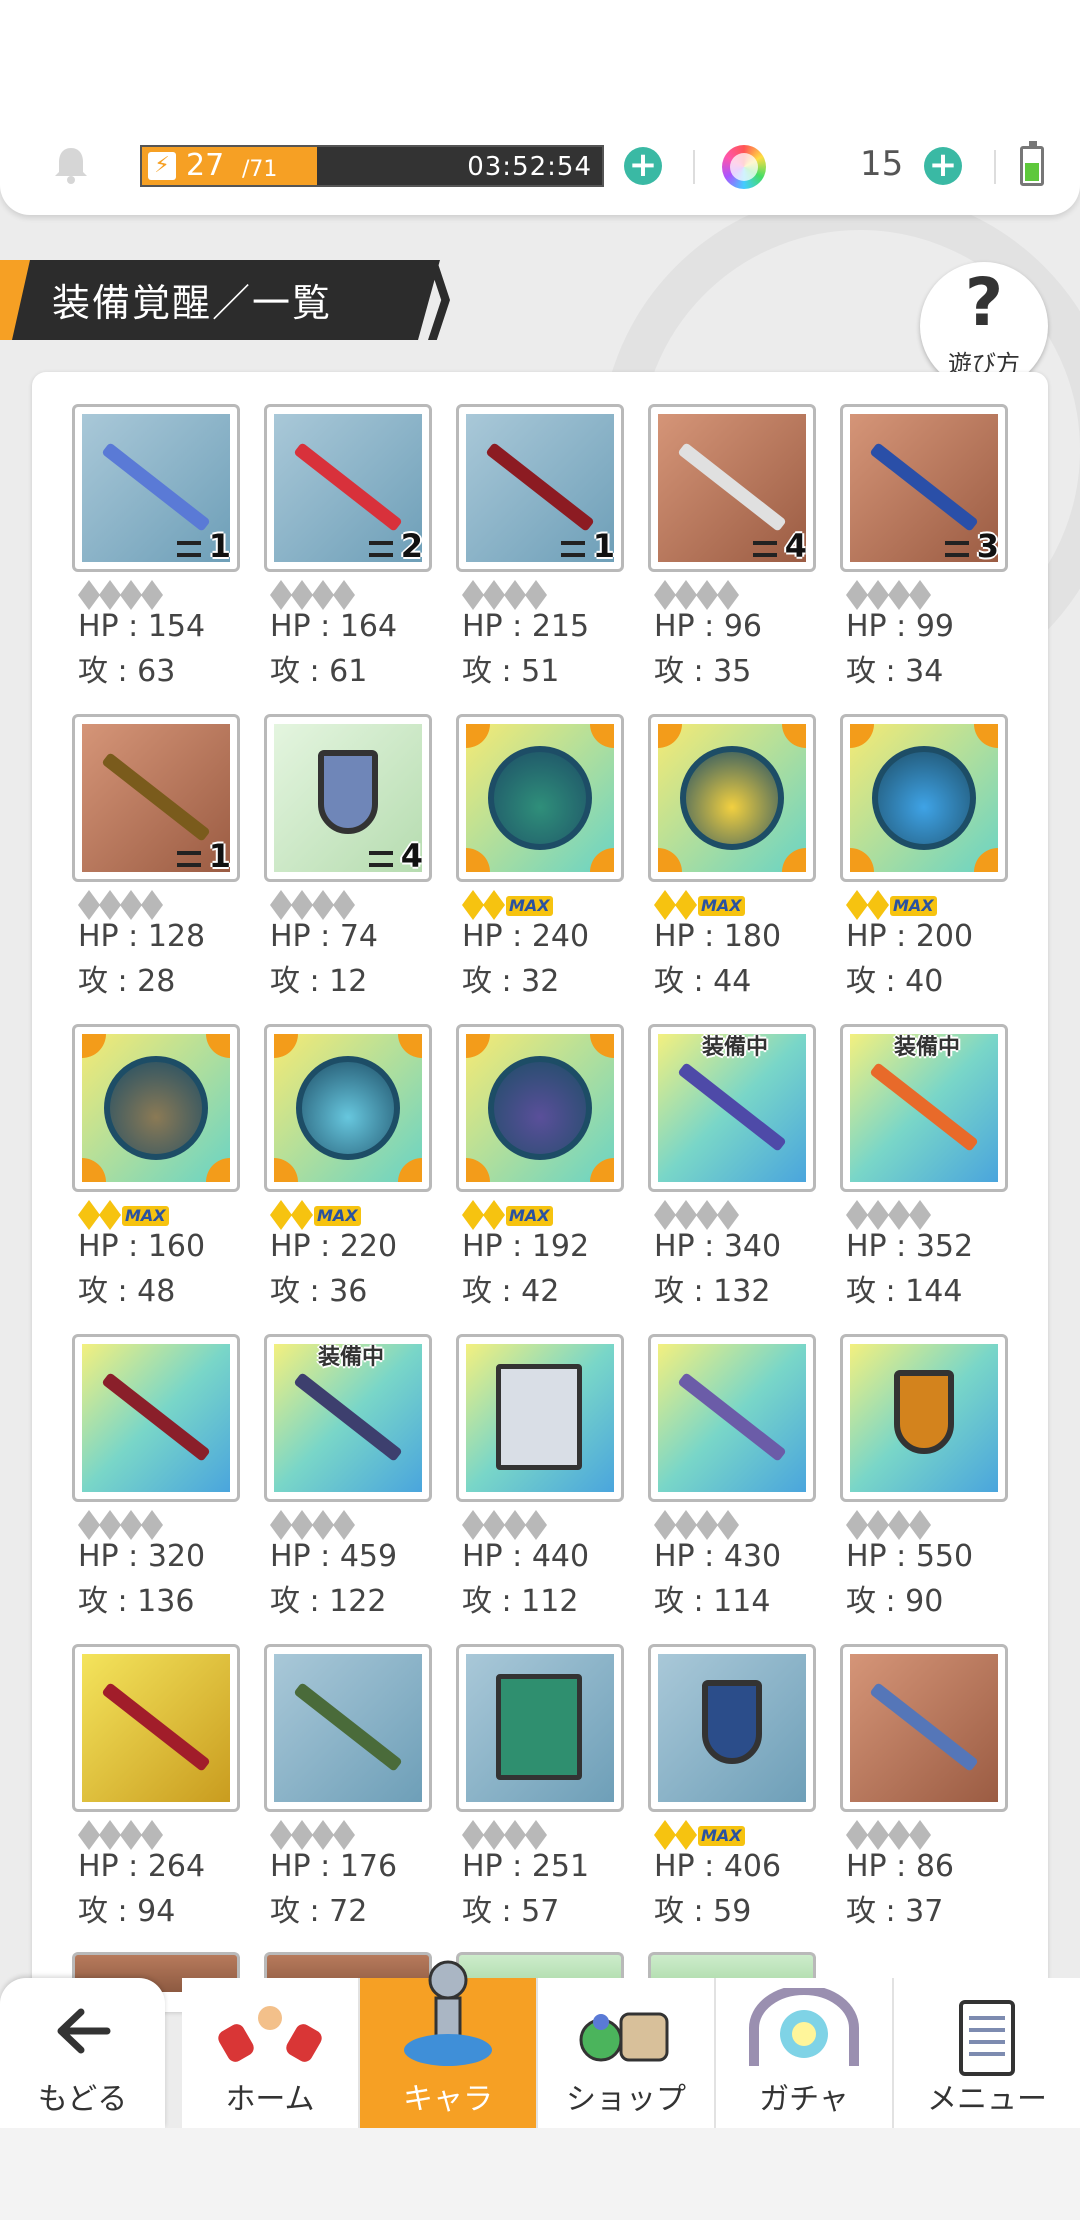 Image resolution: width=1080 pixels, height=2220 pixels. Describe the element at coordinates (732, 861) in the screenshot. I see `equipment-card: MAX HP : 180 攻 : 44` at that location.